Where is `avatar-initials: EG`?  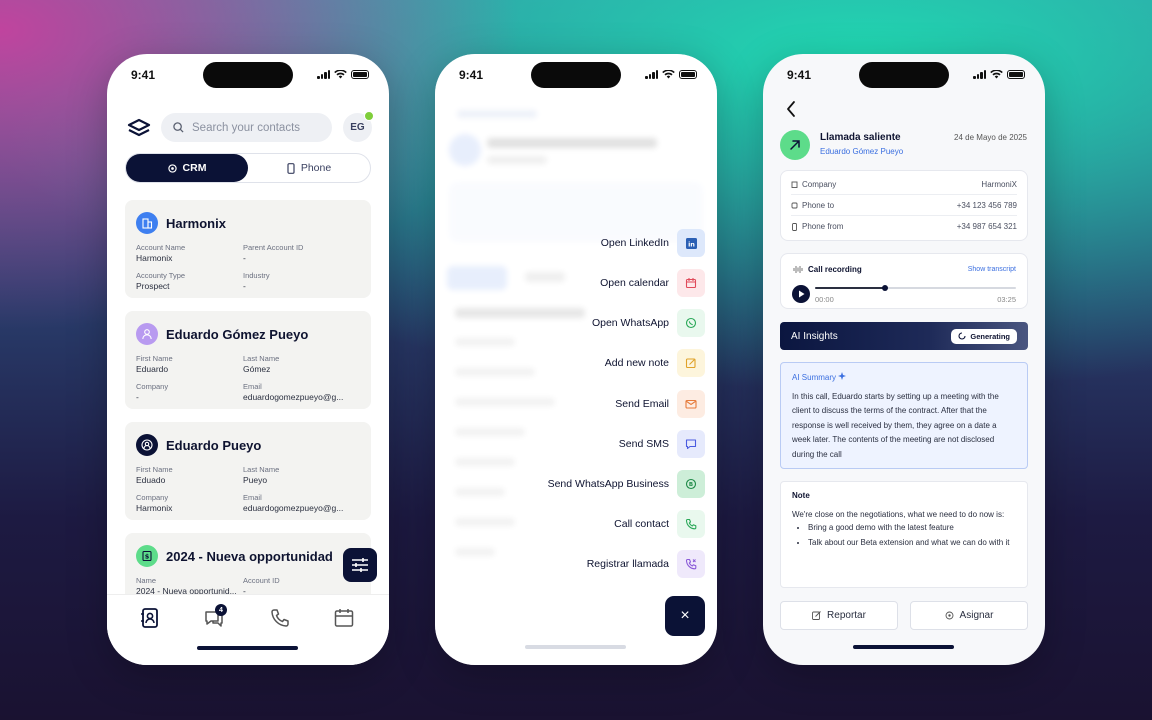
avatar-initials: EG is located at coordinates (357, 127).